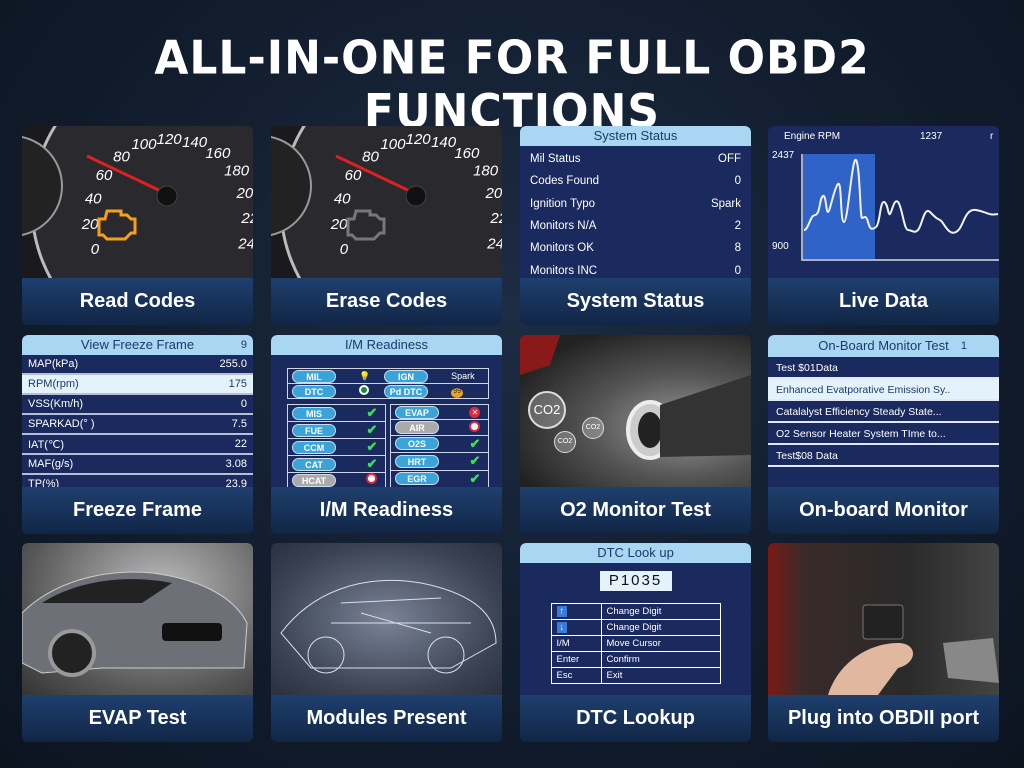  Describe the element at coordinates (512, 85) in the screenshot. I see `page-title: ALL-IN-ONE FOR FULL OBD2 FUNCTIONS` at that location.